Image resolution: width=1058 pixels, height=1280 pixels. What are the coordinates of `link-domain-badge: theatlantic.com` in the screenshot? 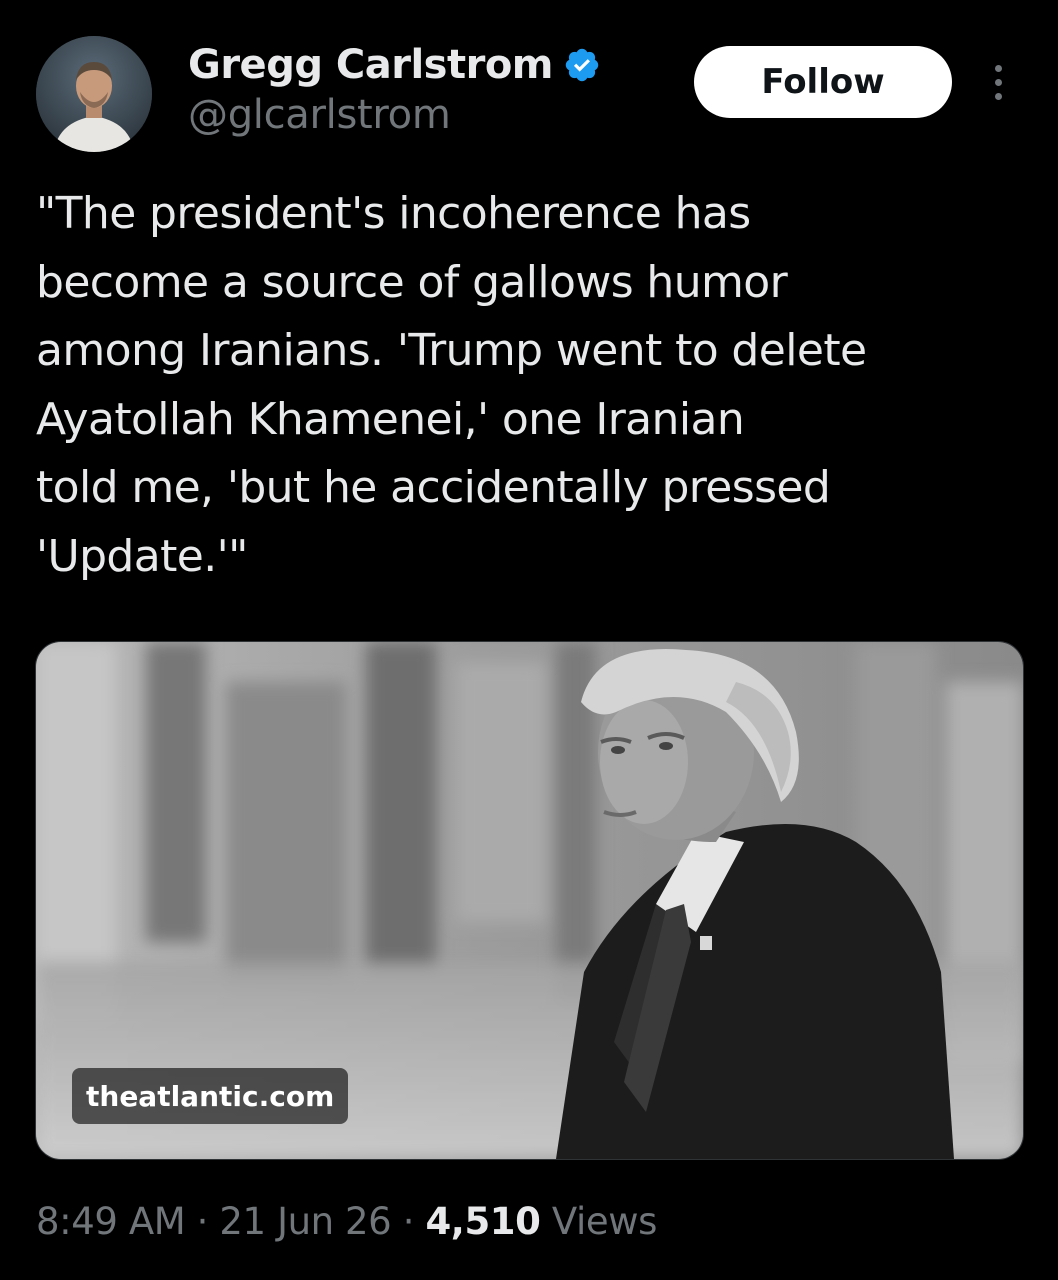 It's located at (210, 1096).